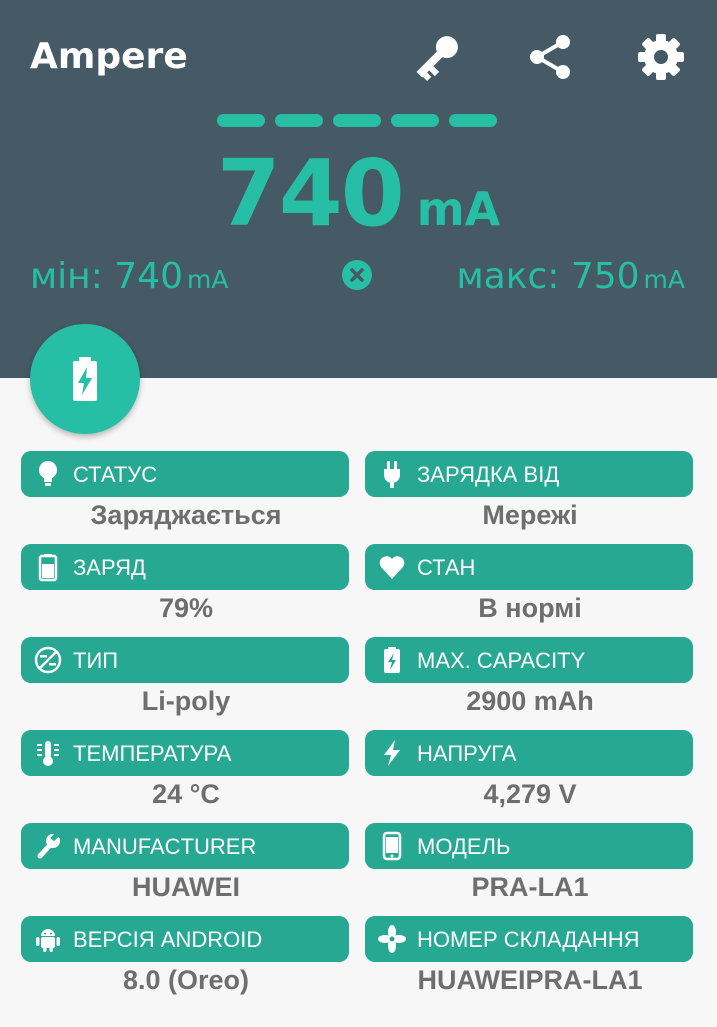 The height and width of the screenshot is (1027, 717). I want to click on battery-fab-button, so click(85, 379).